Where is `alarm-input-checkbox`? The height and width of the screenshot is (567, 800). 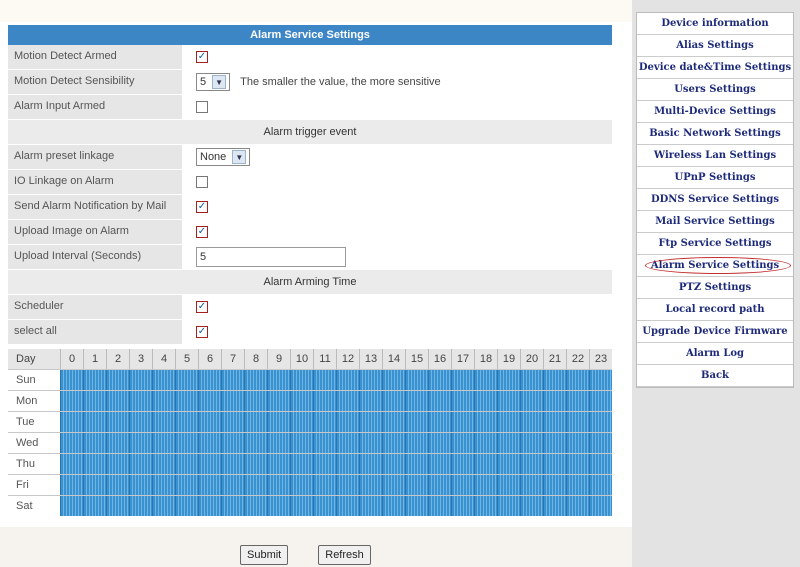
alarm-input-checkbox is located at coordinates (202, 107).